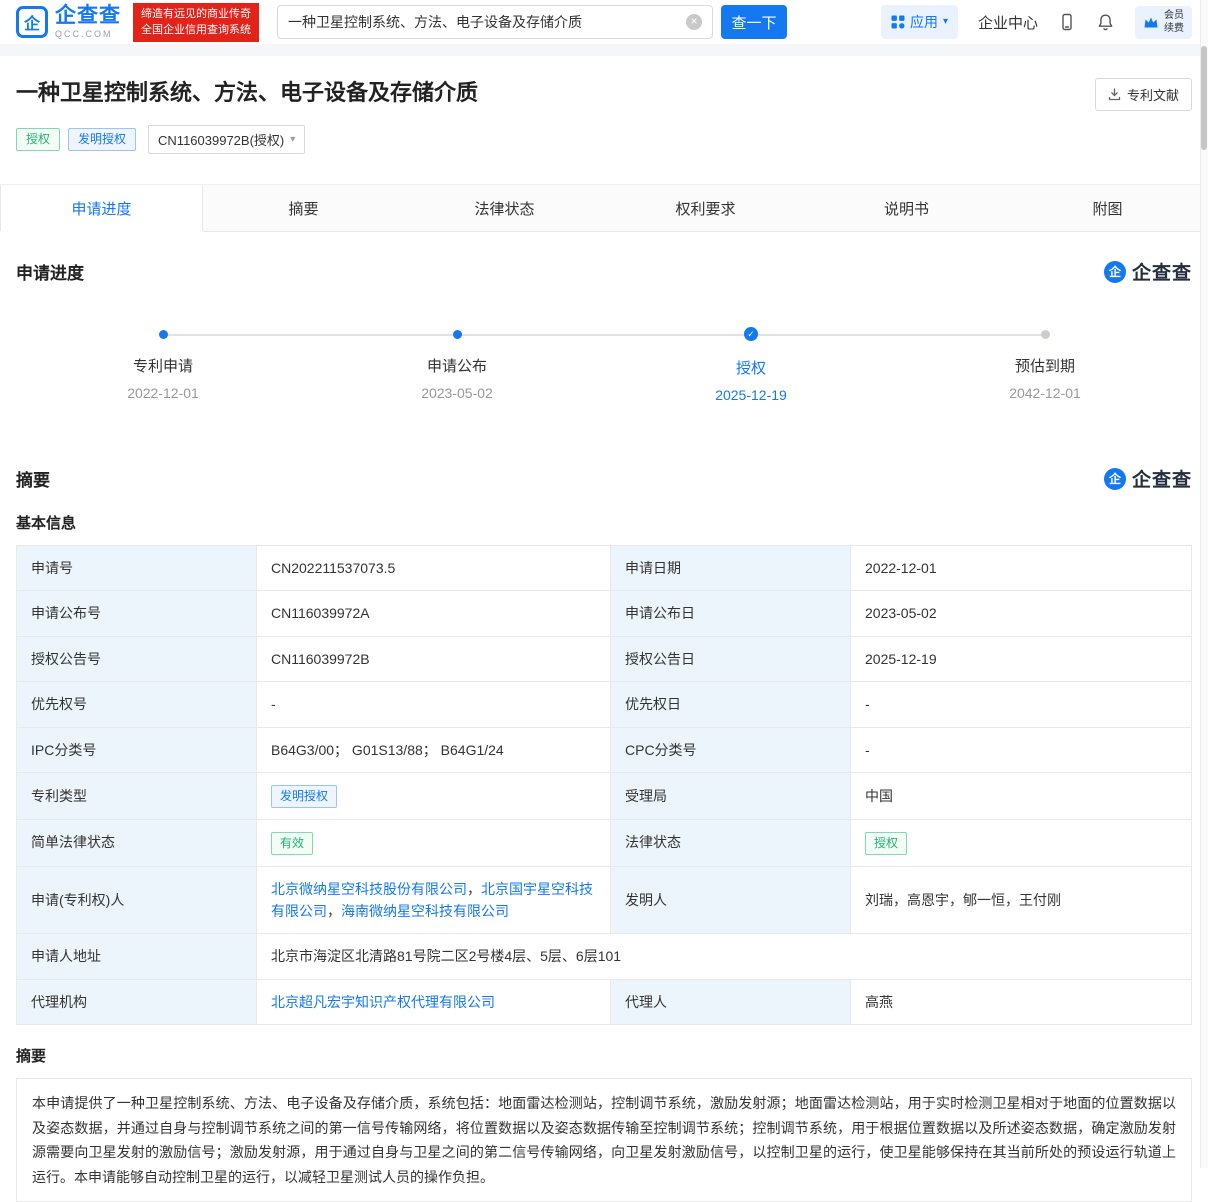  I want to click on tab-6: 附图, so click(1107, 208).